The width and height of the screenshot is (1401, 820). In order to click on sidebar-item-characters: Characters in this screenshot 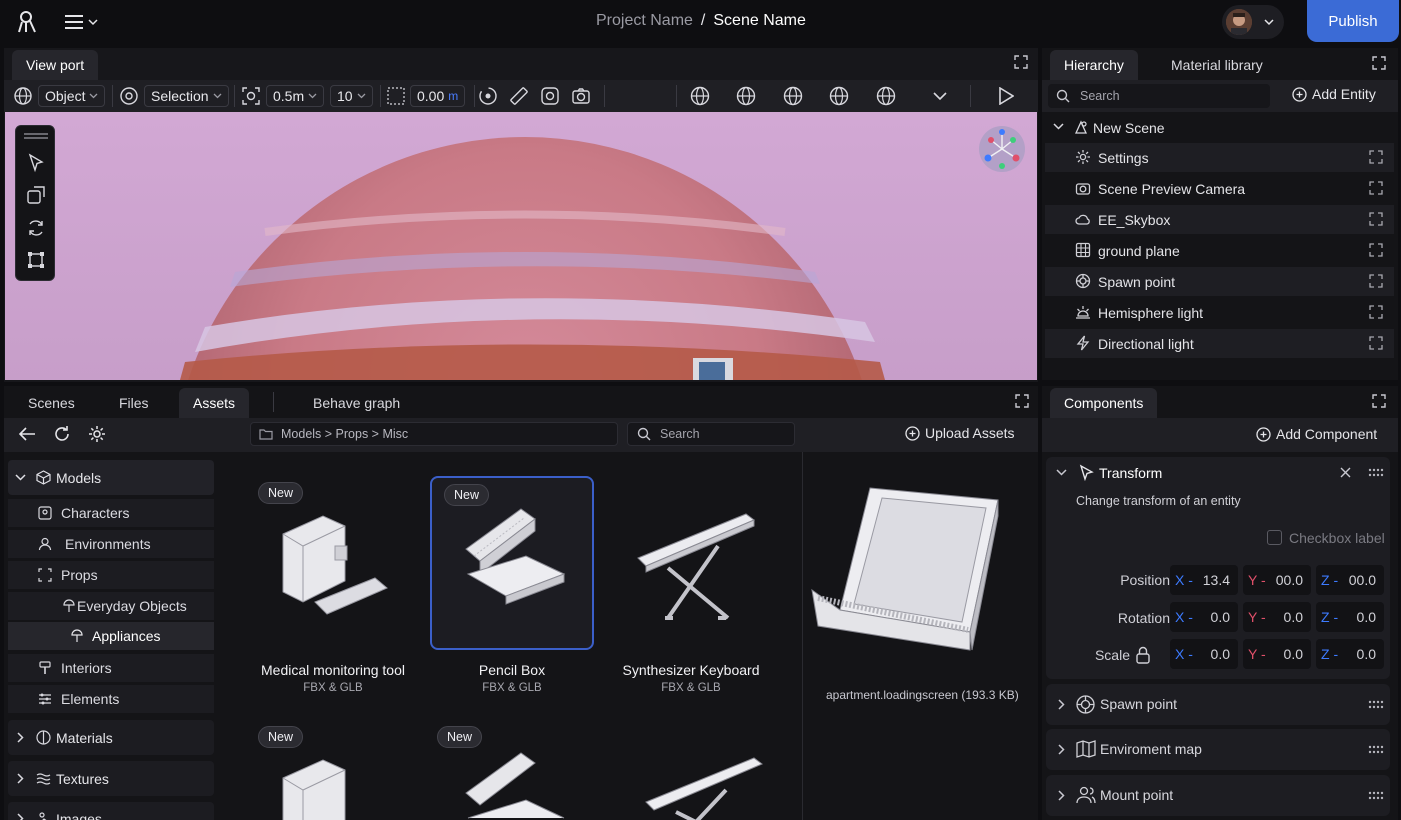, I will do `click(111, 513)`.